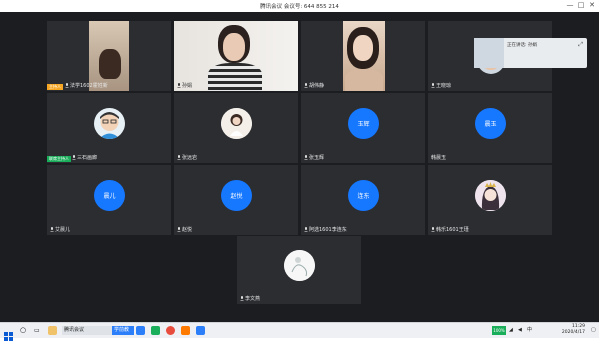 The image size is (599, 345). I want to click on participant-name-label: 艾晨儿, so click(63, 230).